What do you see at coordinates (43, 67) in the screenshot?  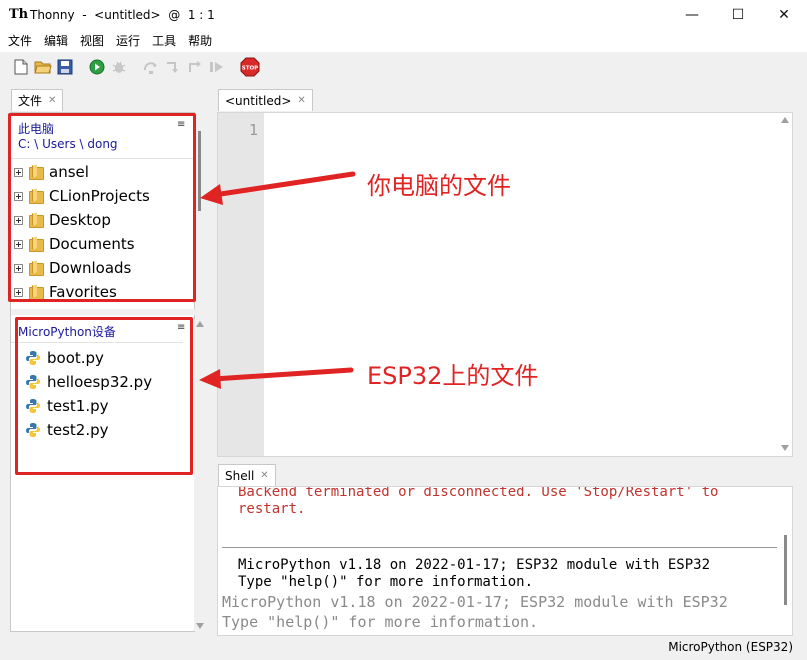 I see `open-folder-icon` at bounding box center [43, 67].